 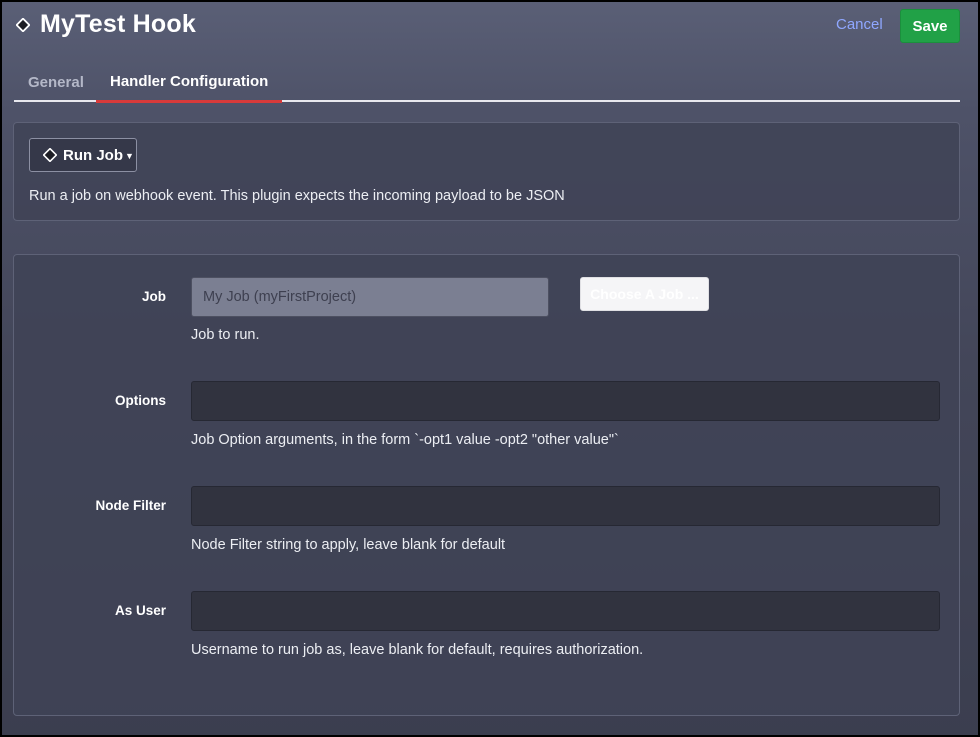 What do you see at coordinates (225, 335) in the screenshot?
I see `job-help: Job to run.` at bounding box center [225, 335].